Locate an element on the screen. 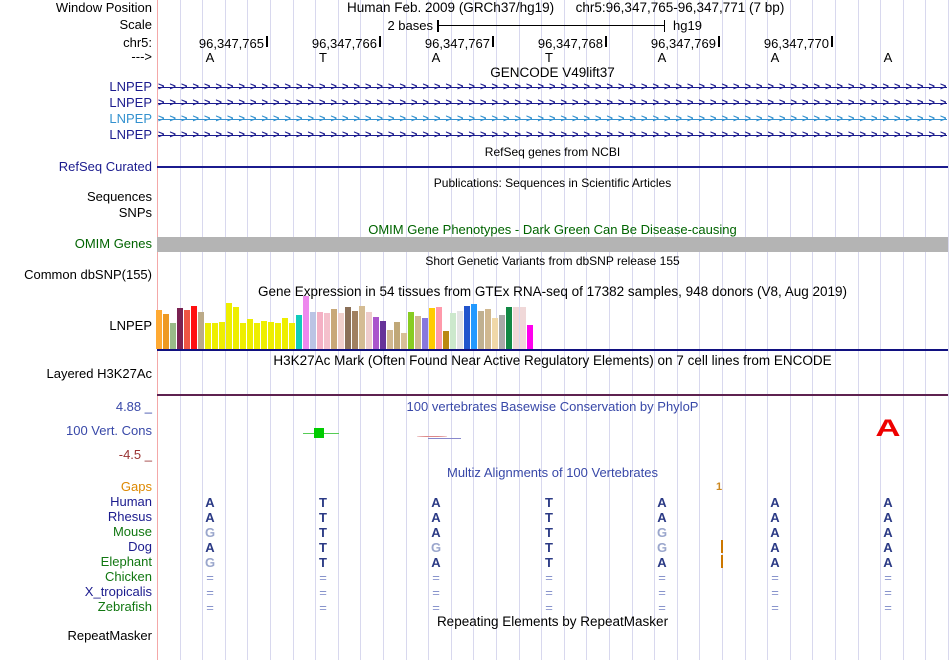  track-label-sequences: Sequences is located at coordinates (76, 197).